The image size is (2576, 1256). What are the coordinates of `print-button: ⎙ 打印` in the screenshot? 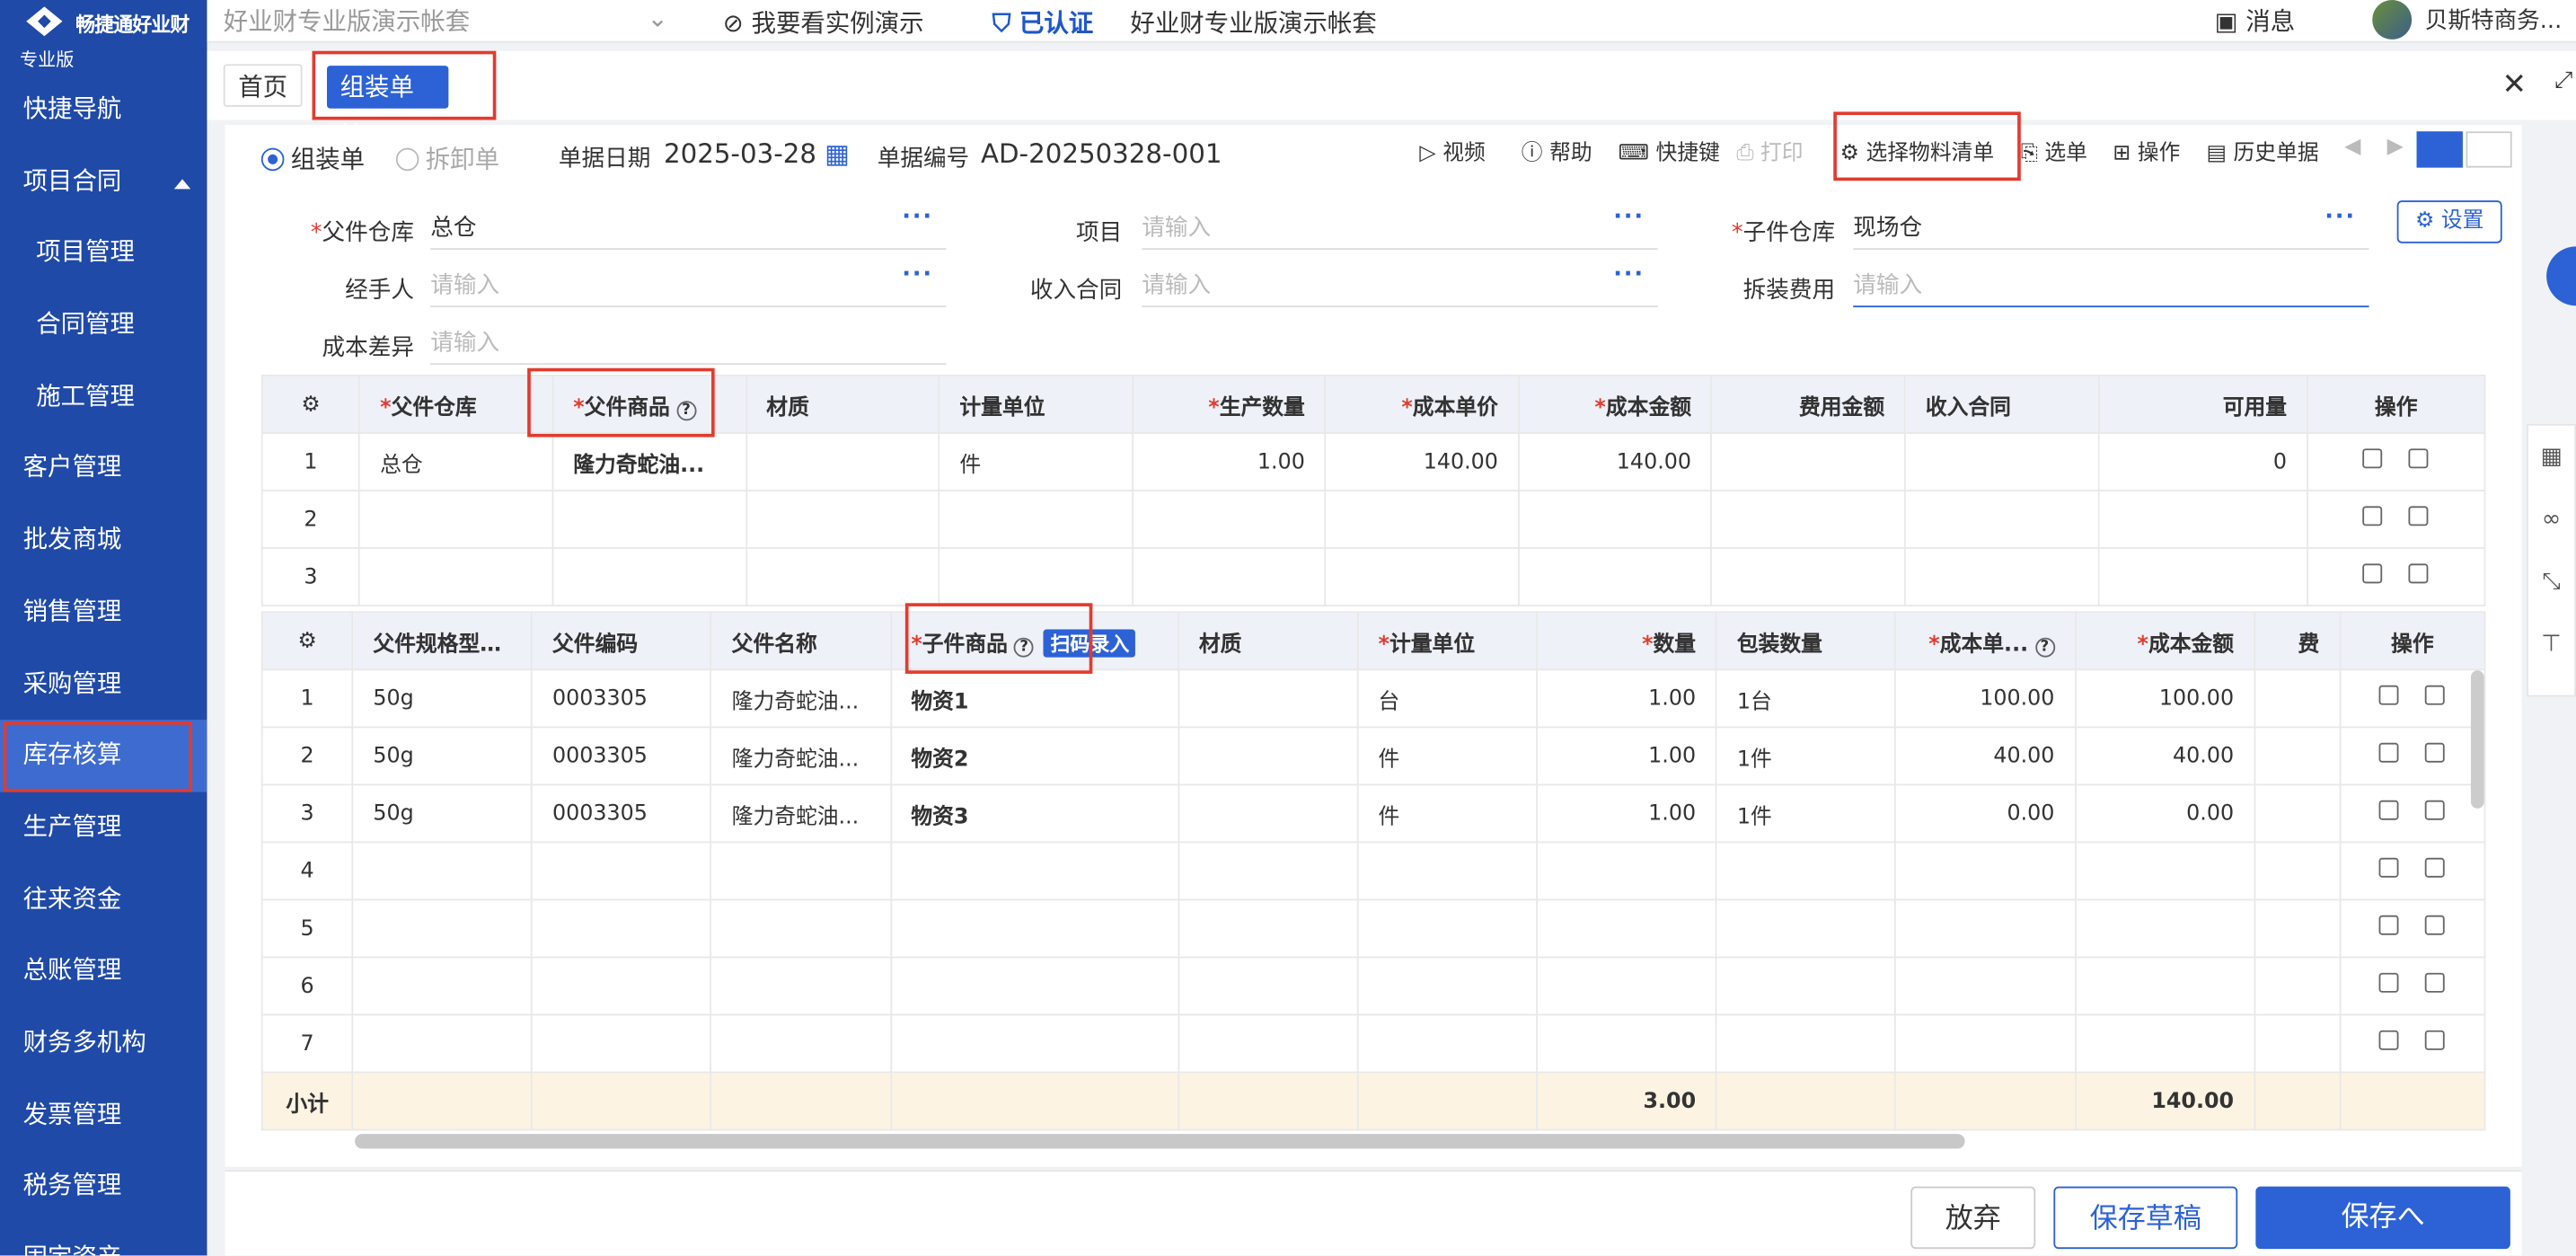 It's located at (1769, 150).